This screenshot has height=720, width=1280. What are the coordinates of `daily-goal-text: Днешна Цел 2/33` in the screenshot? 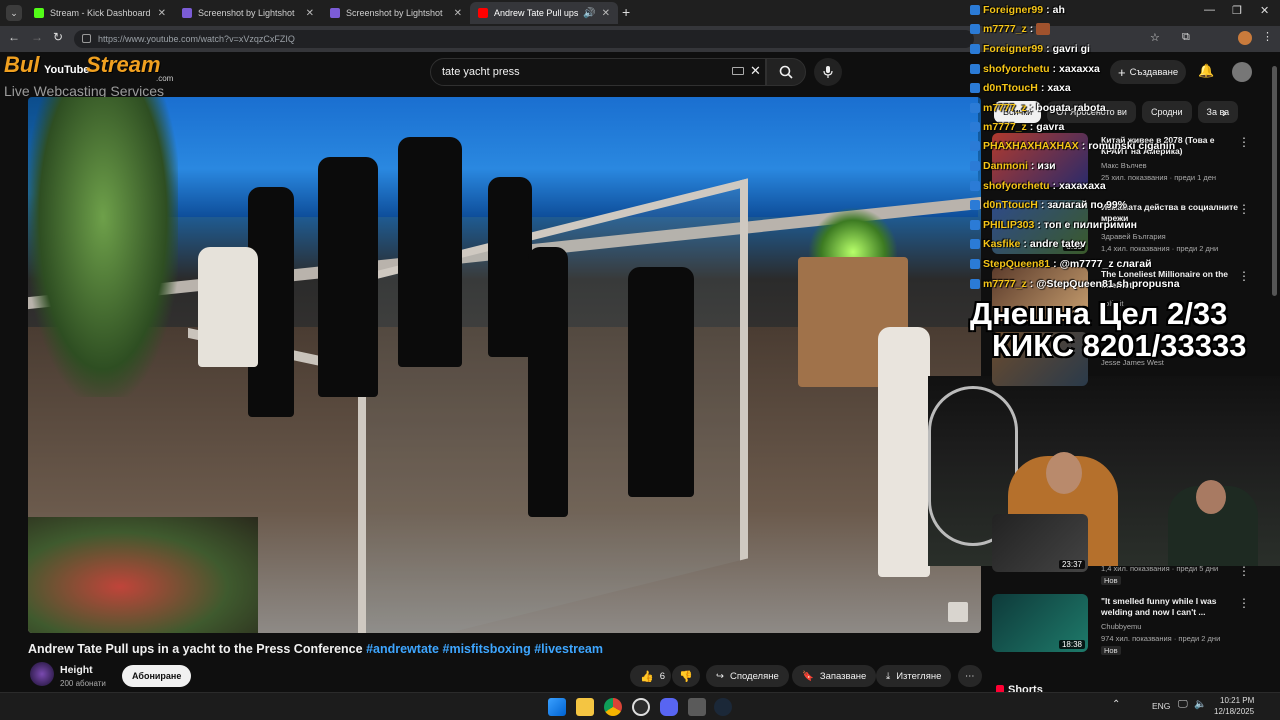 It's located at (1099, 313).